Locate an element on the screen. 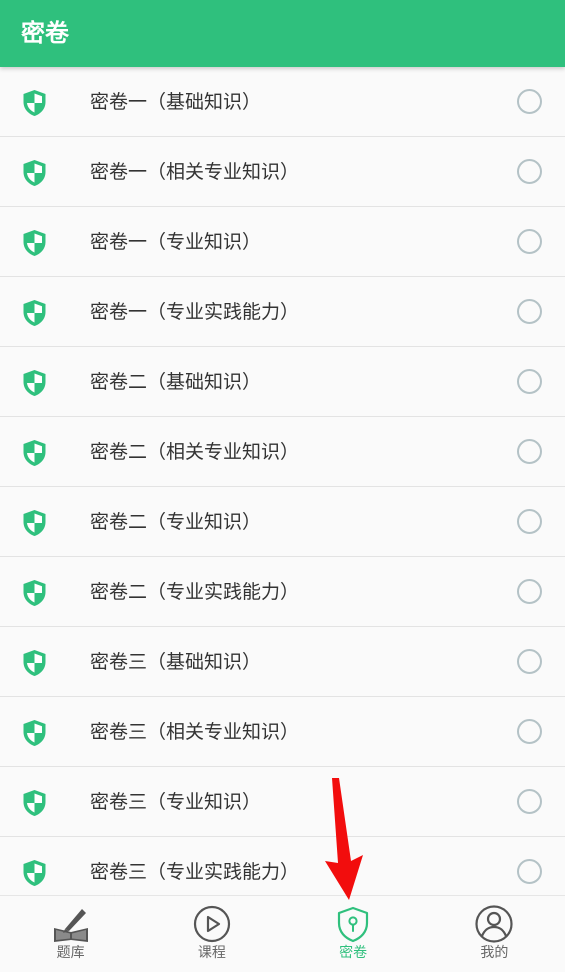  bottom-navigation: 题库 课程 密卷 我的 is located at coordinates (282, 933).